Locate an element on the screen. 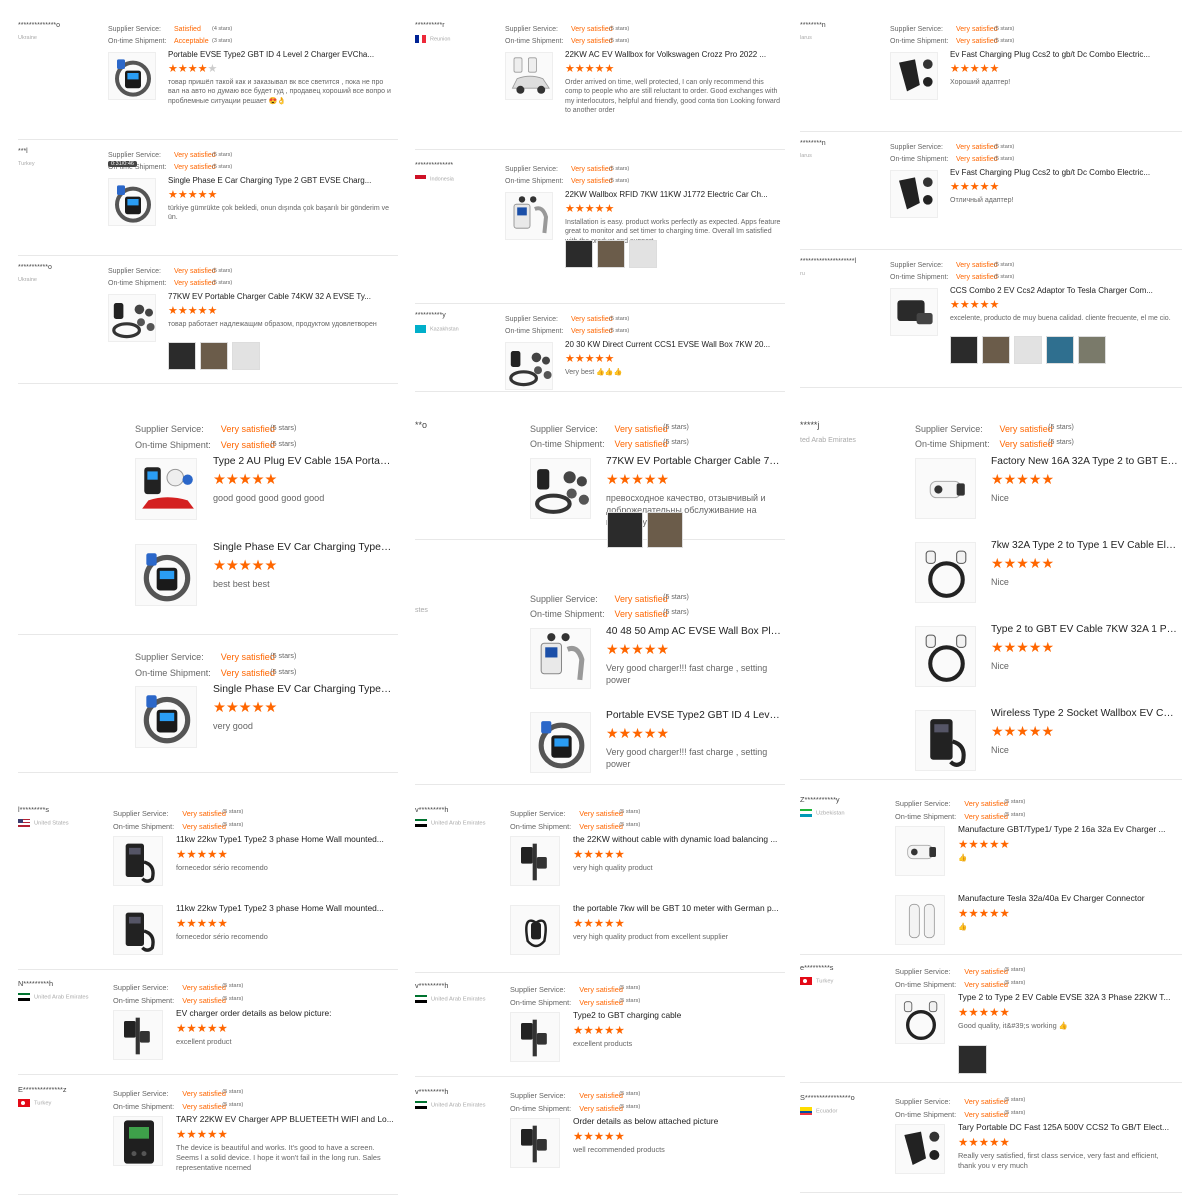 The image size is (1200, 1200). plug-illustration is located at coordinates (916, 193).